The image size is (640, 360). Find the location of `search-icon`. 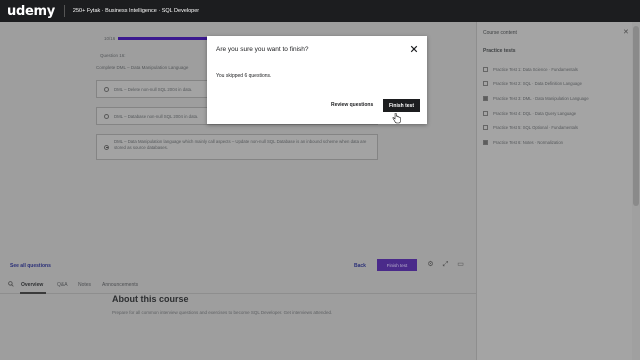

search-icon is located at coordinates (11, 284).